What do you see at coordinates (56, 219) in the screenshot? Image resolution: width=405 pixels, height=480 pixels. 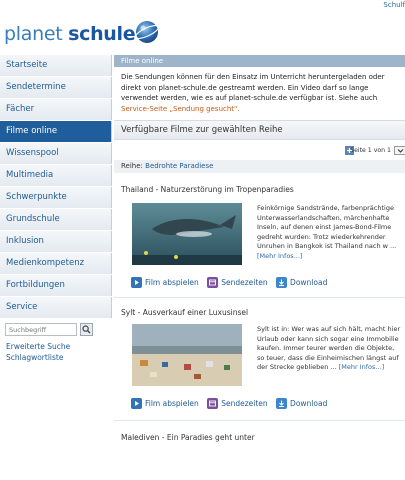 I see `sidebar-item-grundschule: Grundschule` at bounding box center [56, 219].